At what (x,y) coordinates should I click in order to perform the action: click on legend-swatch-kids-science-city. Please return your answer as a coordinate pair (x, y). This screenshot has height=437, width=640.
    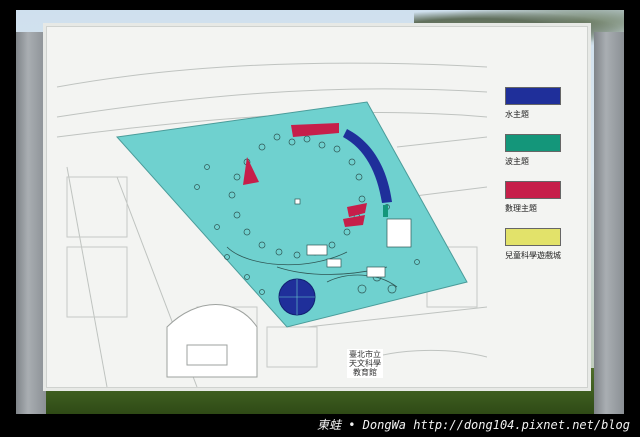
    Looking at the image, I should click on (533, 237).